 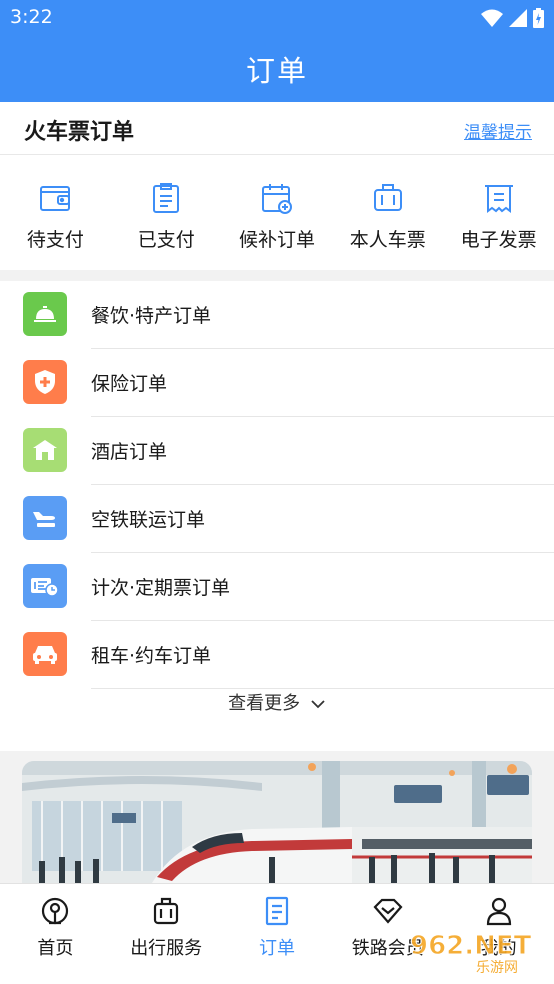 I want to click on hotel-icon, so click(x=45, y=450).